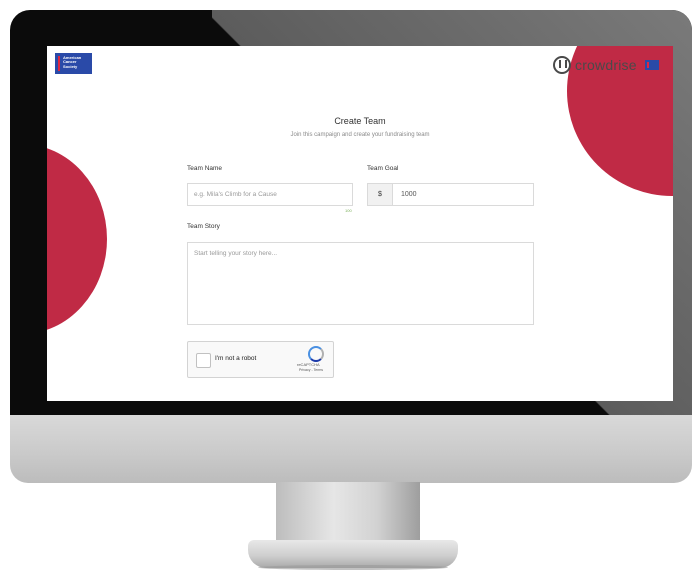 The height and width of the screenshot is (571, 693). What do you see at coordinates (205, 168) in the screenshot?
I see `team-name-label: Team Name` at bounding box center [205, 168].